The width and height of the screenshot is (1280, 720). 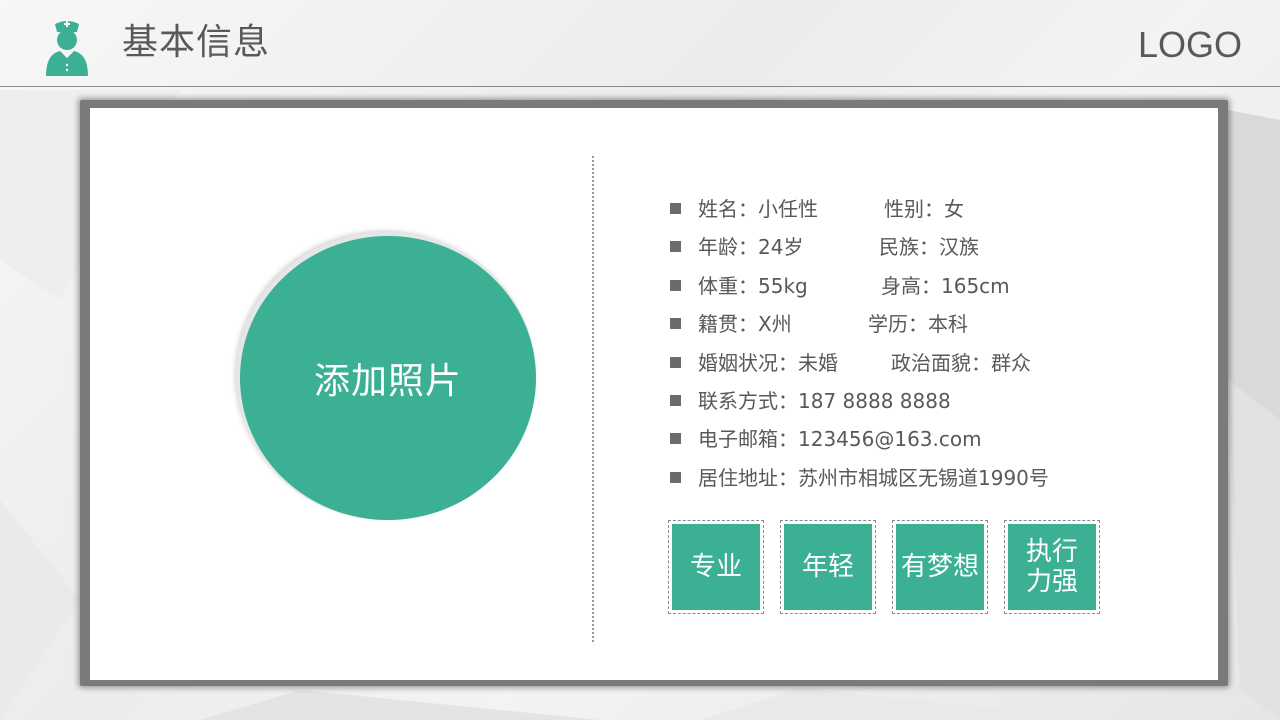 What do you see at coordinates (593, 399) in the screenshot?
I see `vertical-divider` at bounding box center [593, 399].